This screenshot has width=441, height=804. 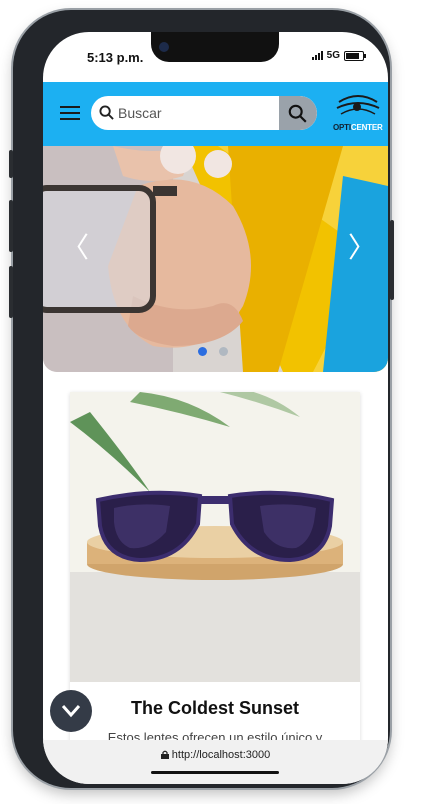 What do you see at coordinates (75, 246) in the screenshot?
I see `carousel-prev-button: 〈` at bounding box center [75, 246].